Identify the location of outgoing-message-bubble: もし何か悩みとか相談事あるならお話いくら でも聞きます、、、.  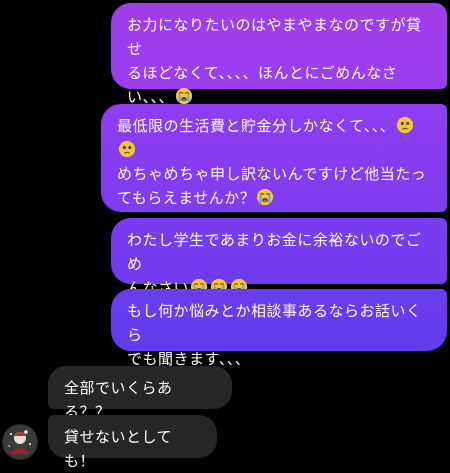
(279, 328).